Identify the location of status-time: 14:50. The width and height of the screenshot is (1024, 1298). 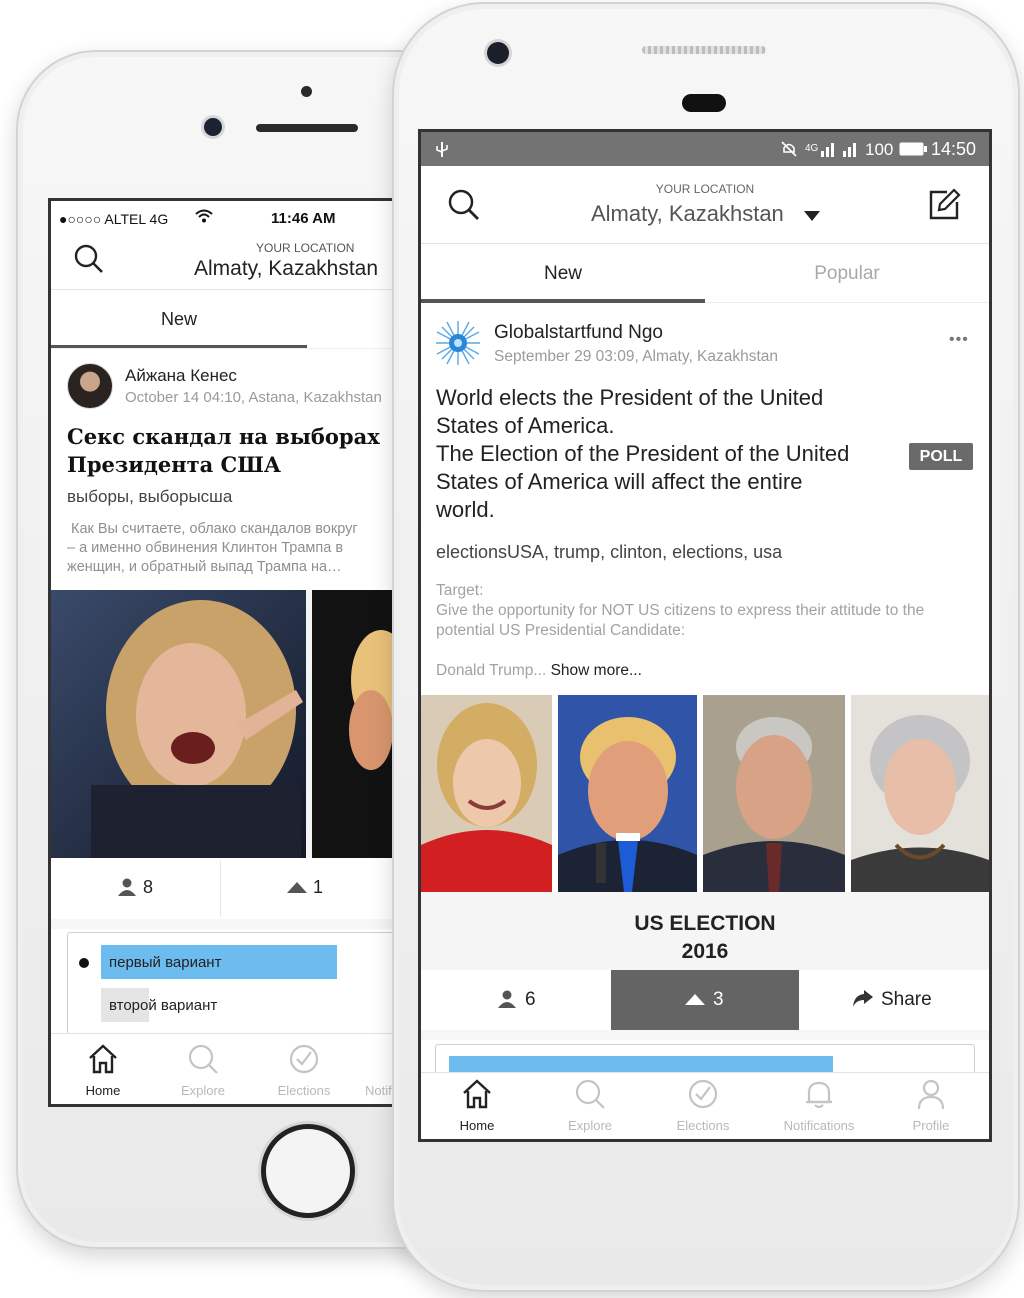
(954, 149).